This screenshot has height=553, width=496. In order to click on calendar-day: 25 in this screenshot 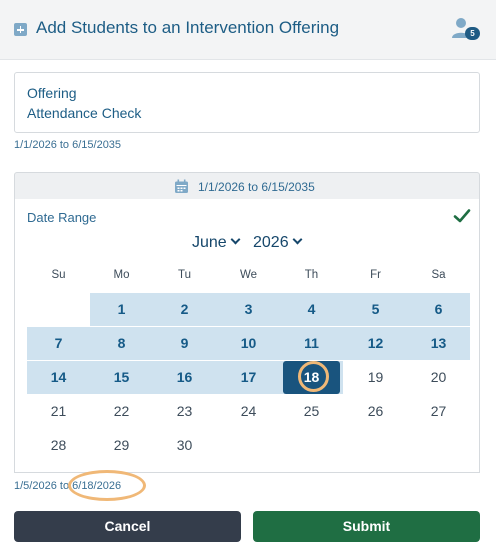, I will do `click(311, 411)`.